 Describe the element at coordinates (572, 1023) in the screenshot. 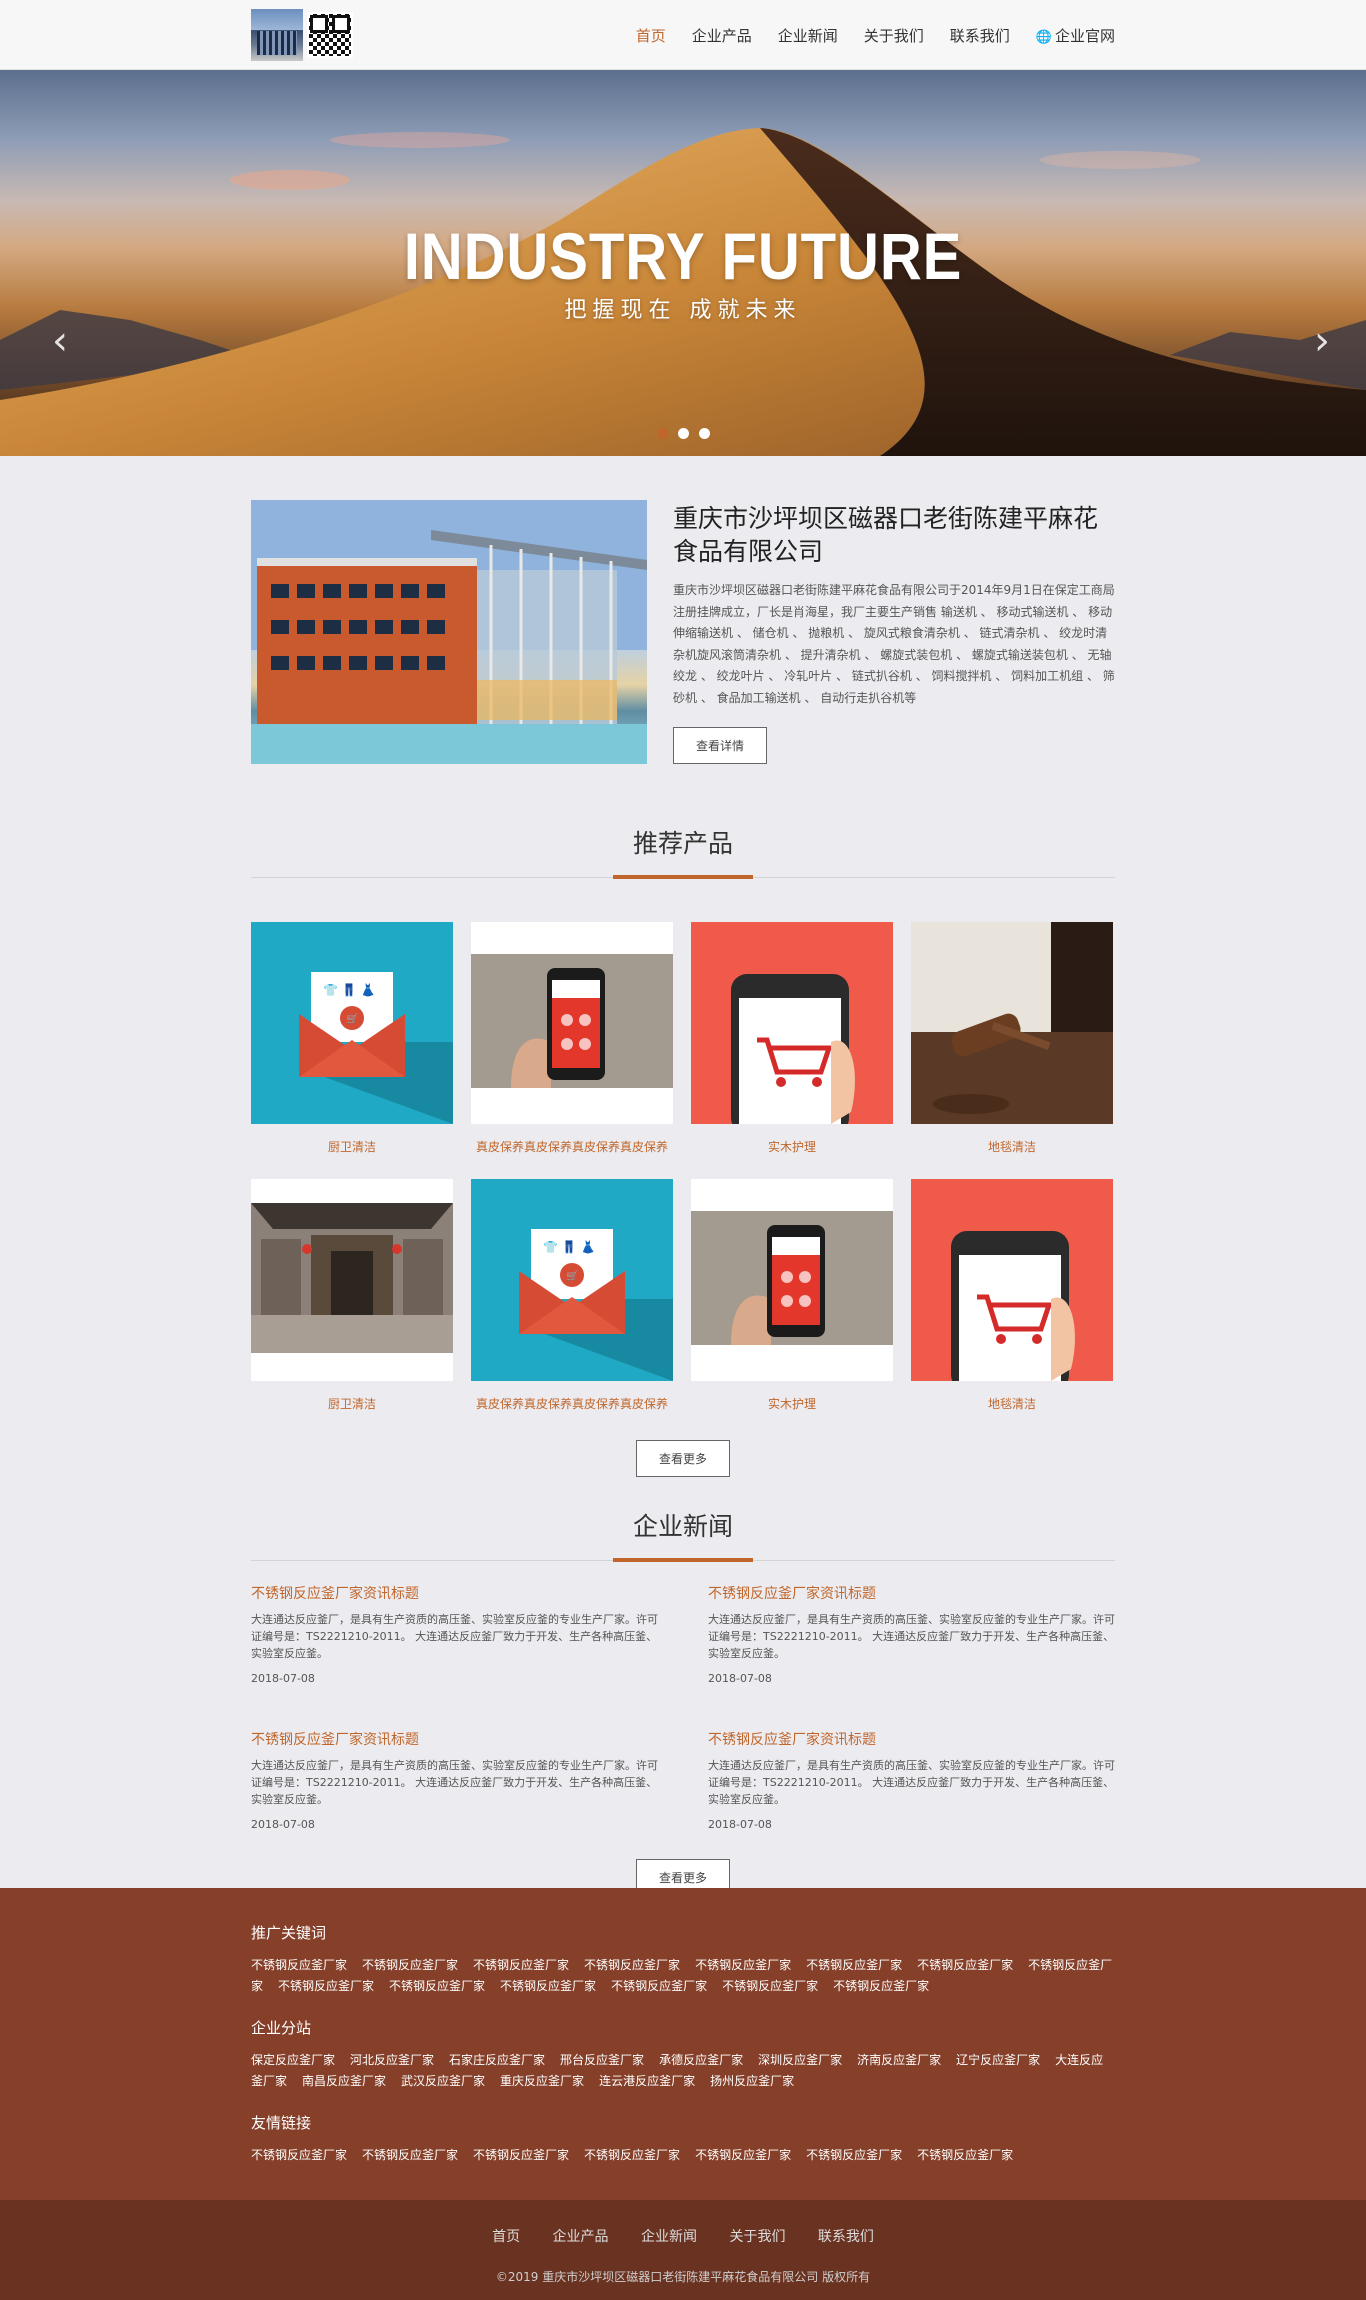

I see `product-image-phone-hand` at that location.